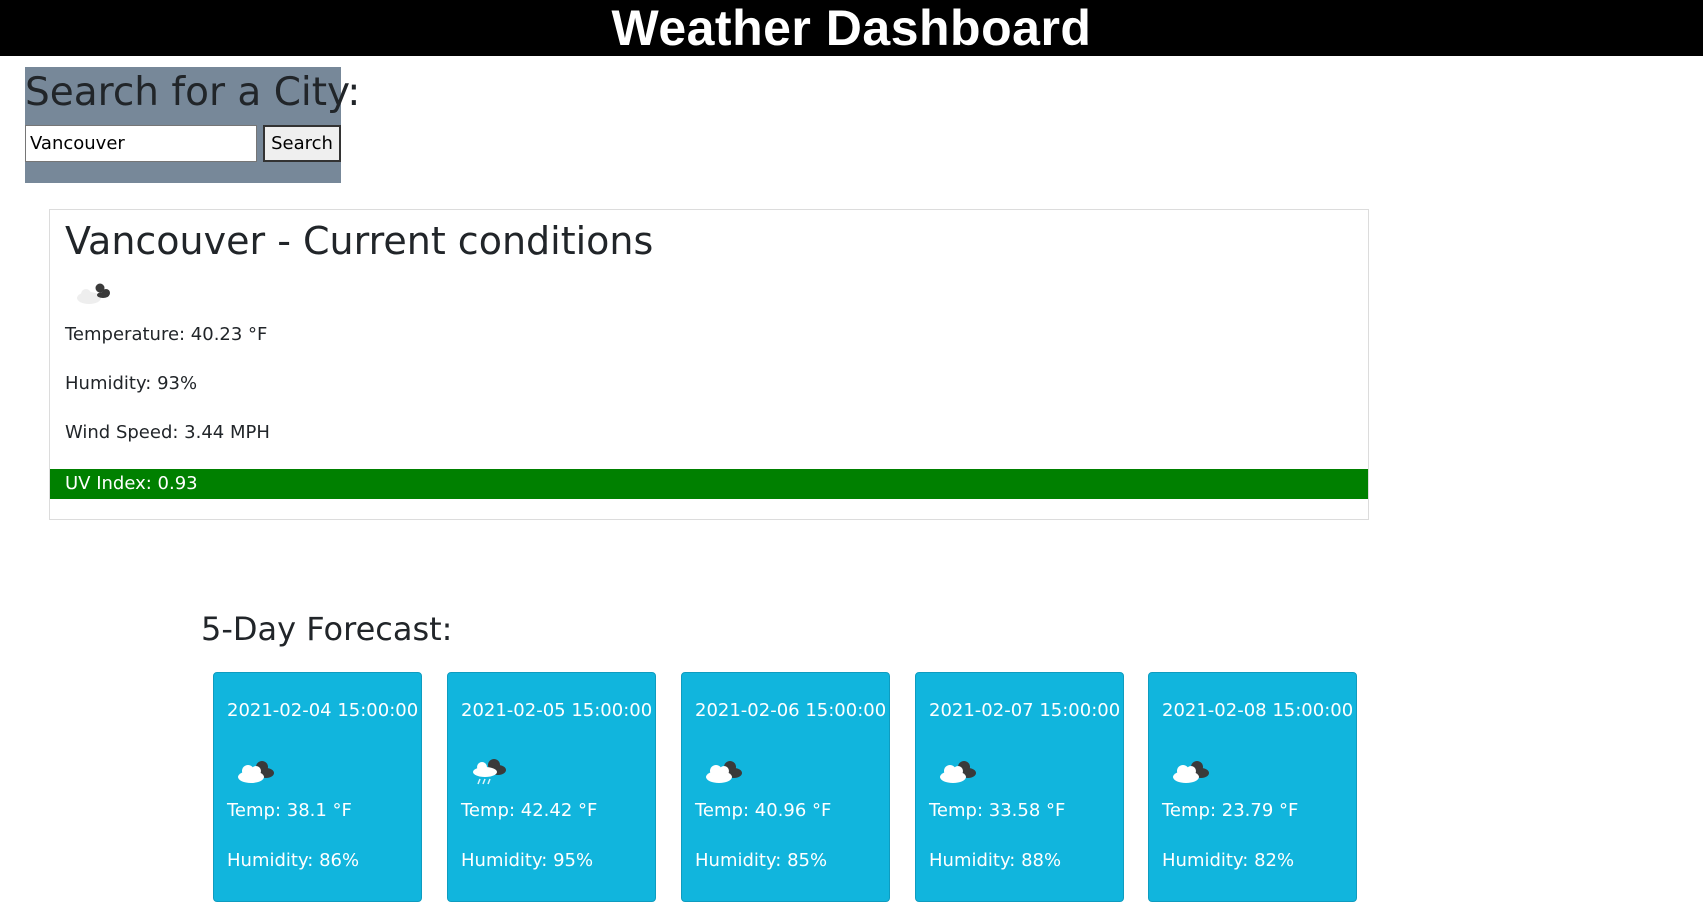 This screenshot has height=902, width=1703. What do you see at coordinates (1258, 710) in the screenshot?
I see `forecast-date: 2021-02-08 15:00:00` at bounding box center [1258, 710].